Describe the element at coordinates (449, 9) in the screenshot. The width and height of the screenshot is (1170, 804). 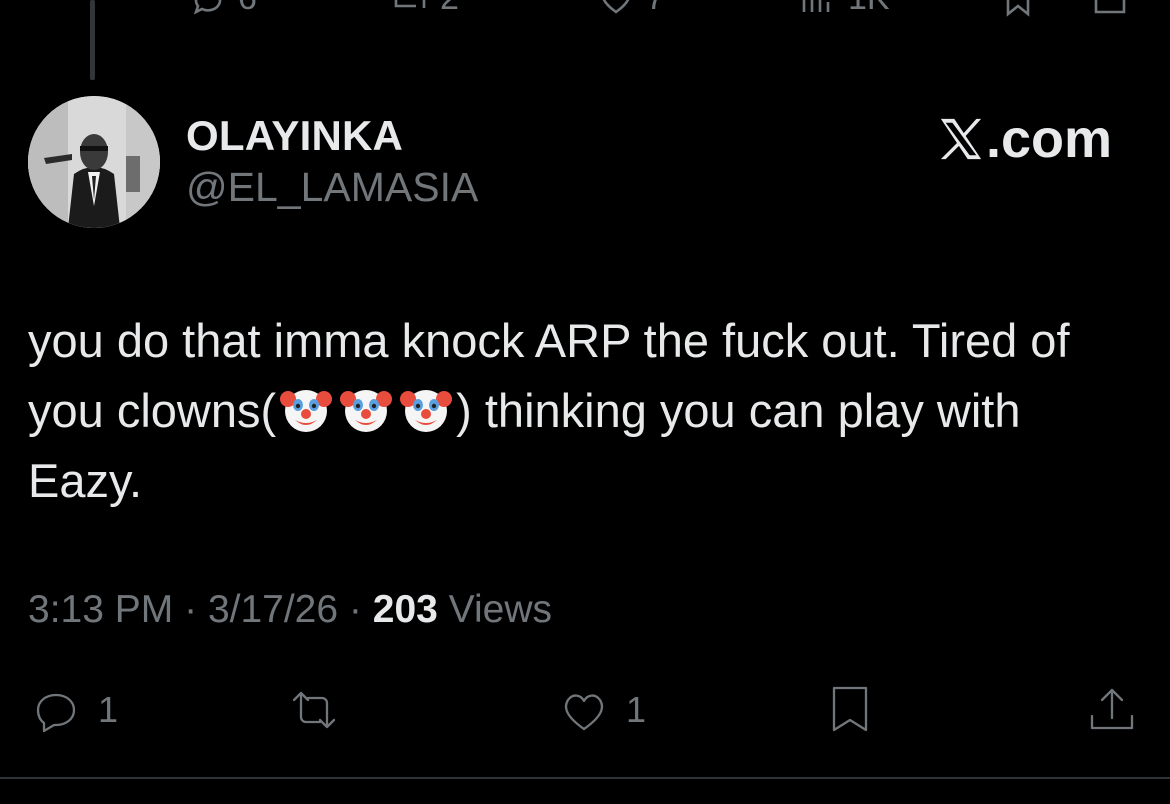
I see `prev-repost-count: 2` at that location.